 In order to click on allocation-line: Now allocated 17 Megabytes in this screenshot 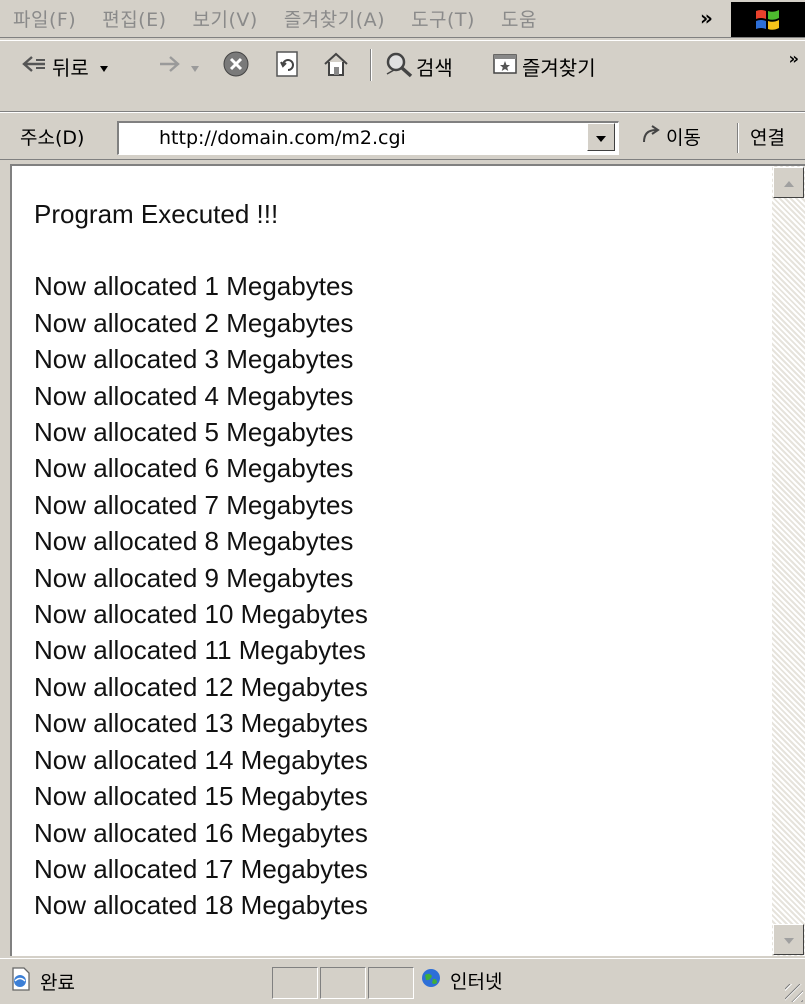, I will do `click(201, 868)`.